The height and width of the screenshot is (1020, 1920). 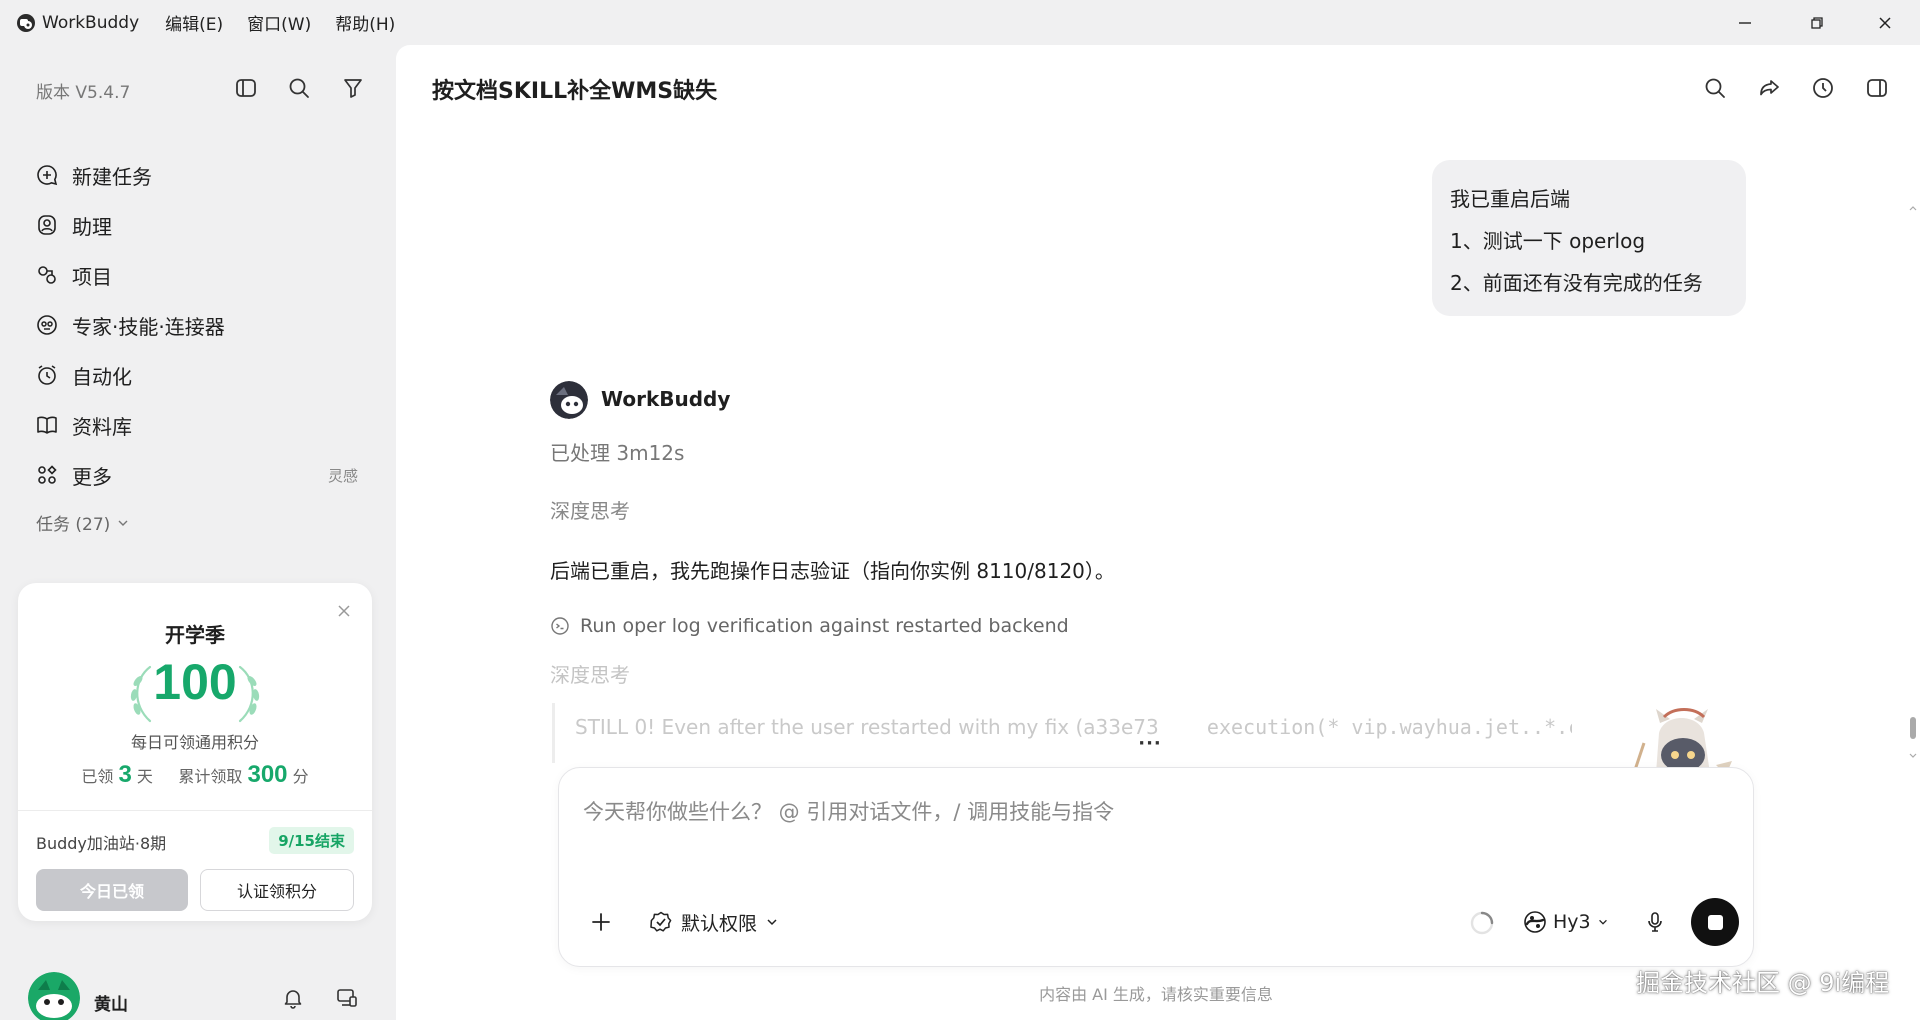 I want to click on message-input, so click(x=1133, y=812).